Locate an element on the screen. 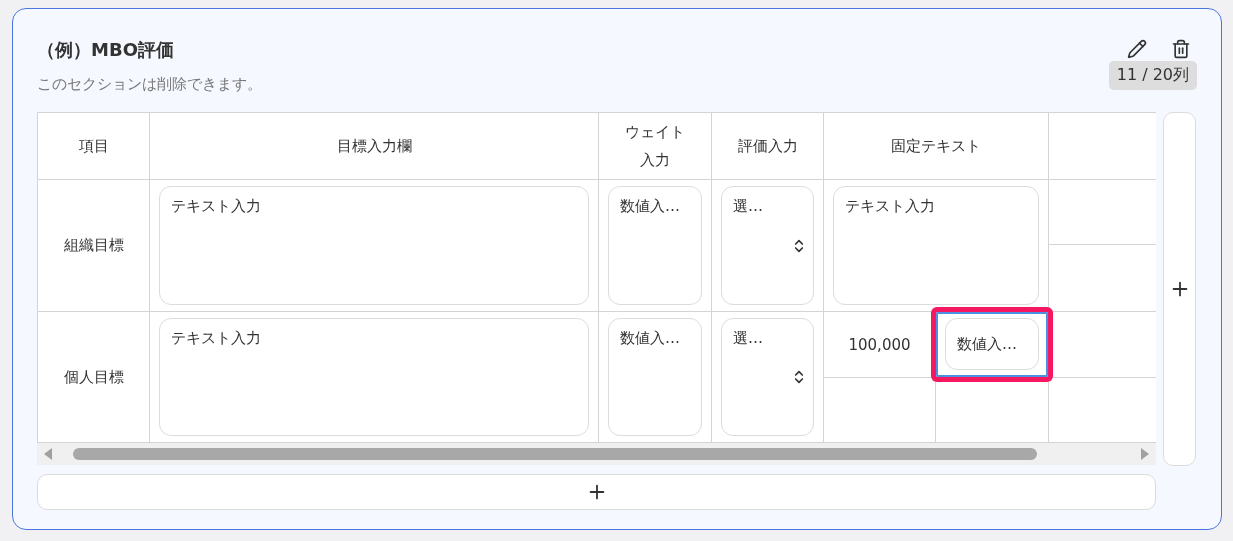 The height and width of the screenshot is (541, 1233). row-label: 個人目標 is located at coordinates (93, 377).